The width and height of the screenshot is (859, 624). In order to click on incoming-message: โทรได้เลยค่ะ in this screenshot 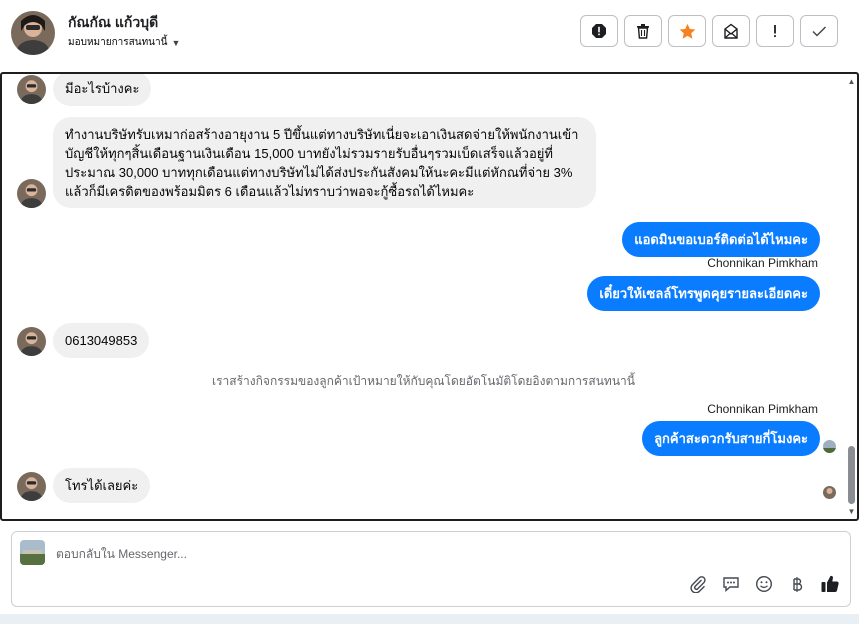, I will do `click(102, 485)`.